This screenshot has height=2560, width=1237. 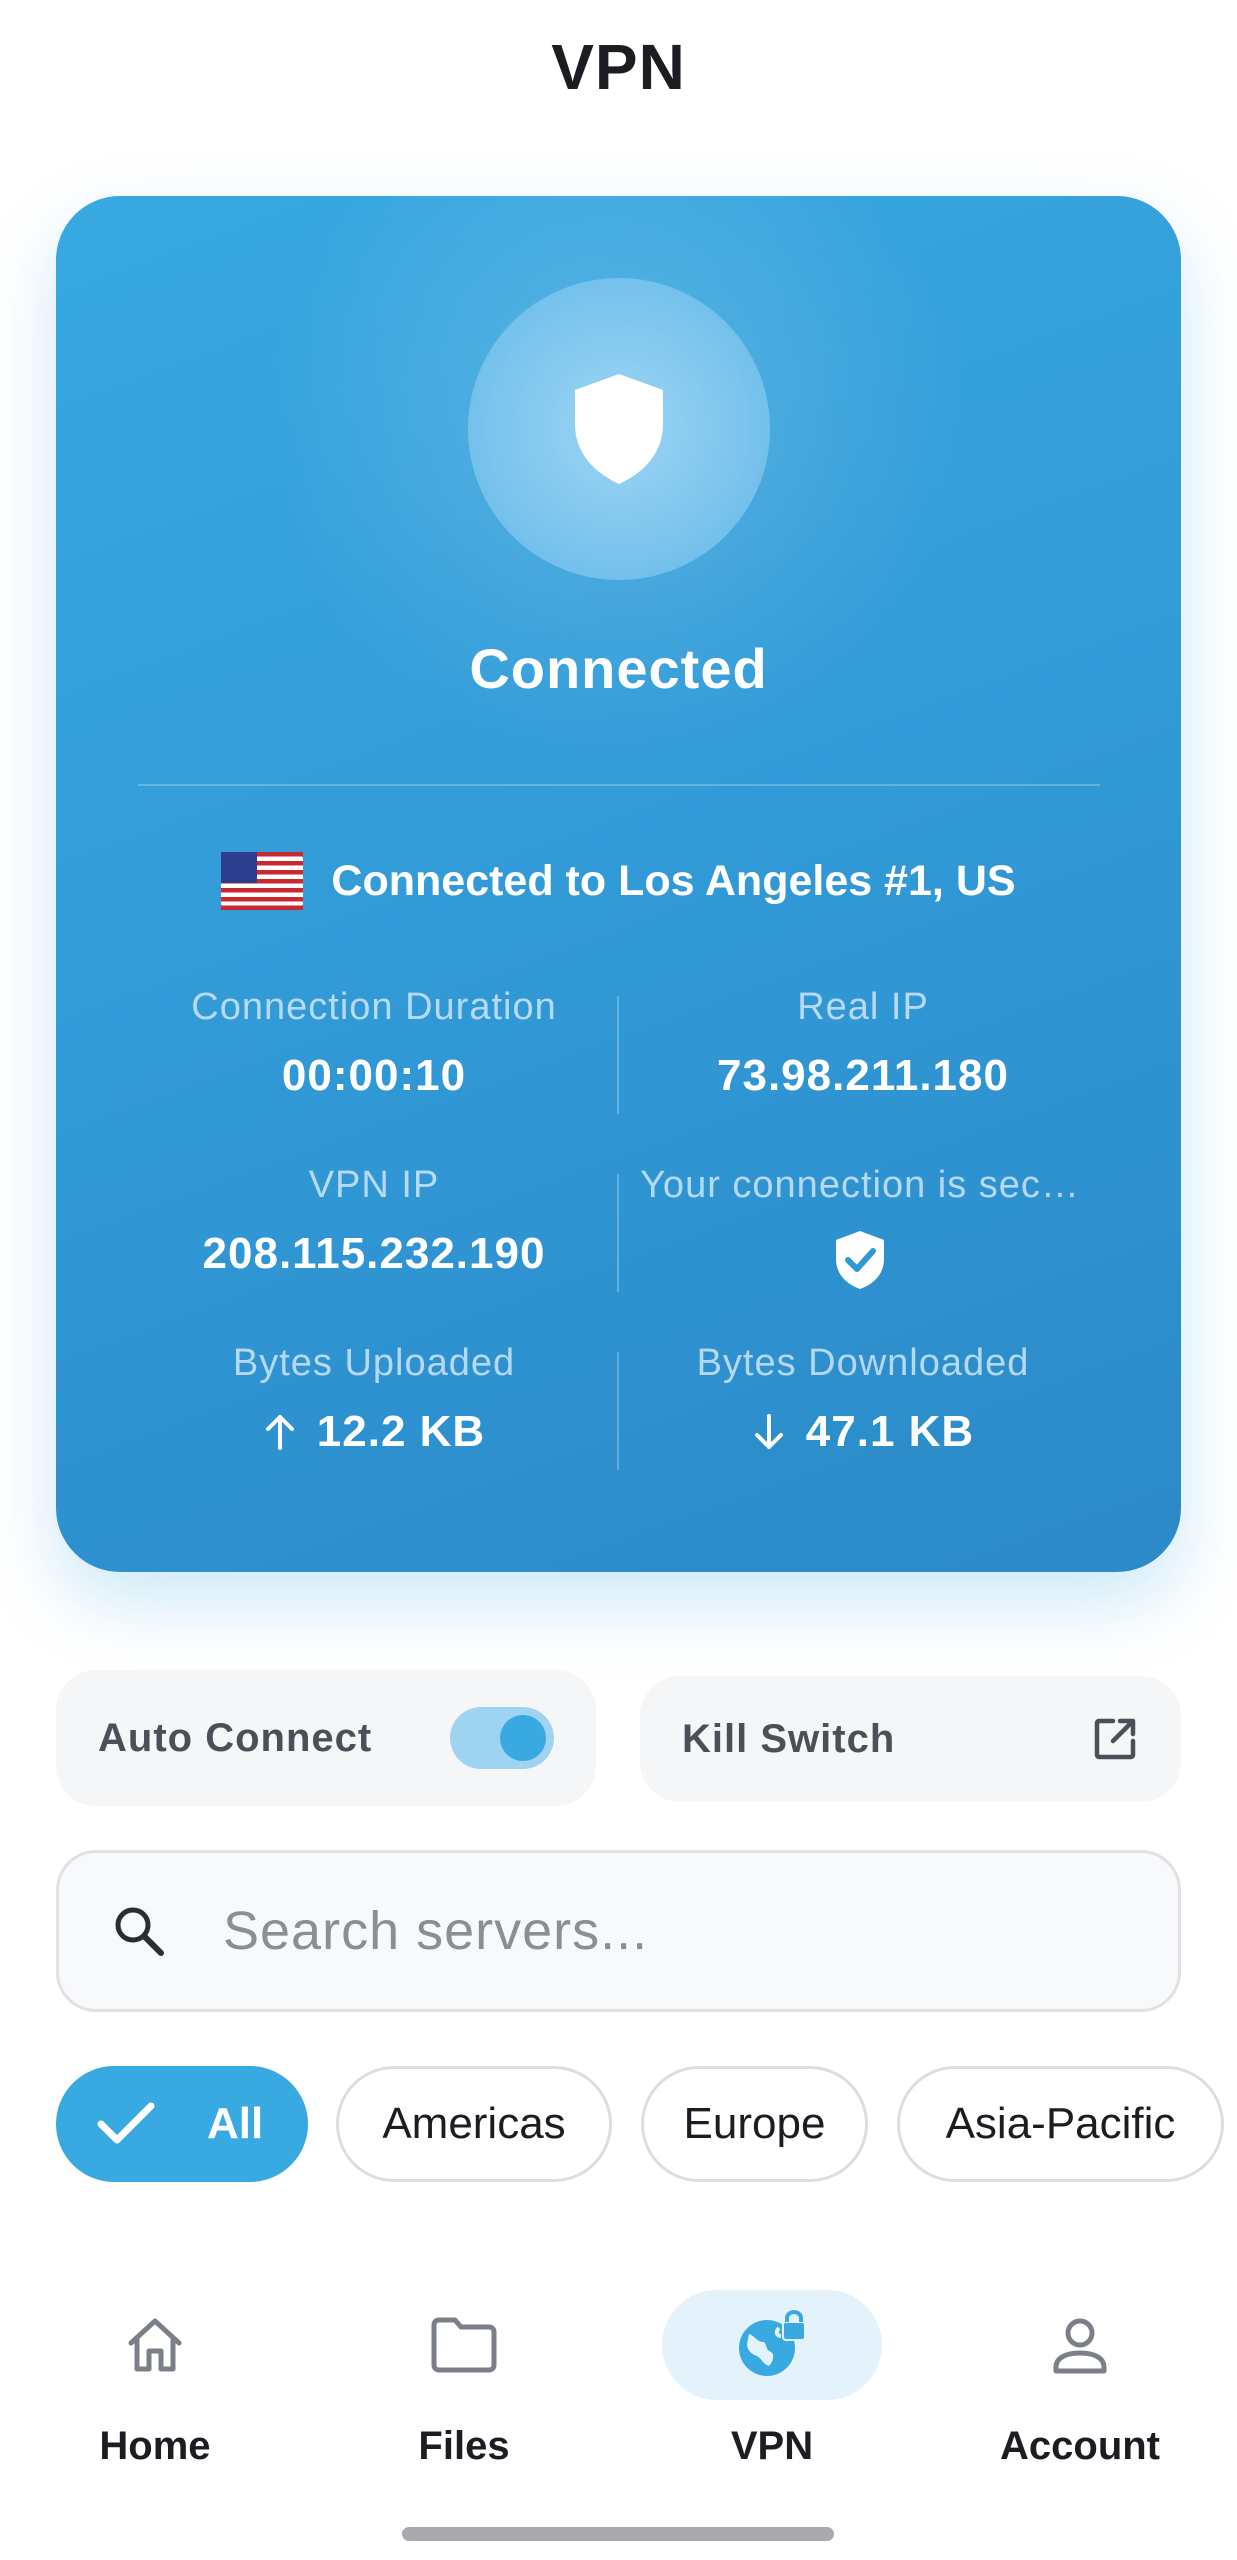 I want to click on stat-value: 12.2 KB, so click(x=401, y=1431).